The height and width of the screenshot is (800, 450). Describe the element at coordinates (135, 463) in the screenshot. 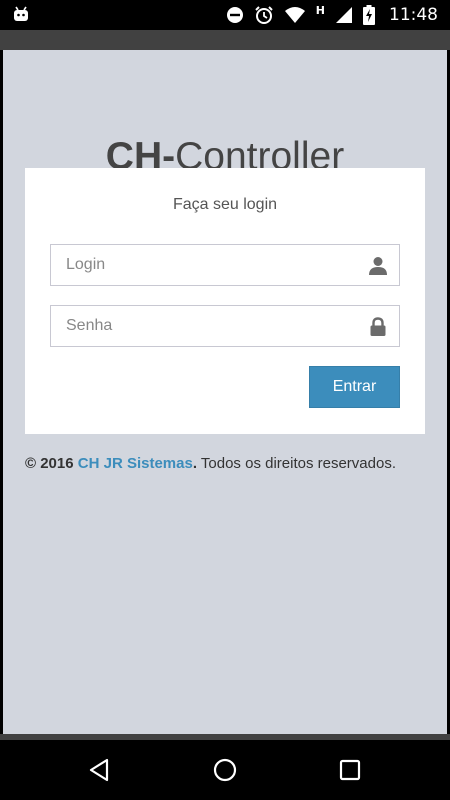

I see `company-link: CH JR Sistemas` at that location.